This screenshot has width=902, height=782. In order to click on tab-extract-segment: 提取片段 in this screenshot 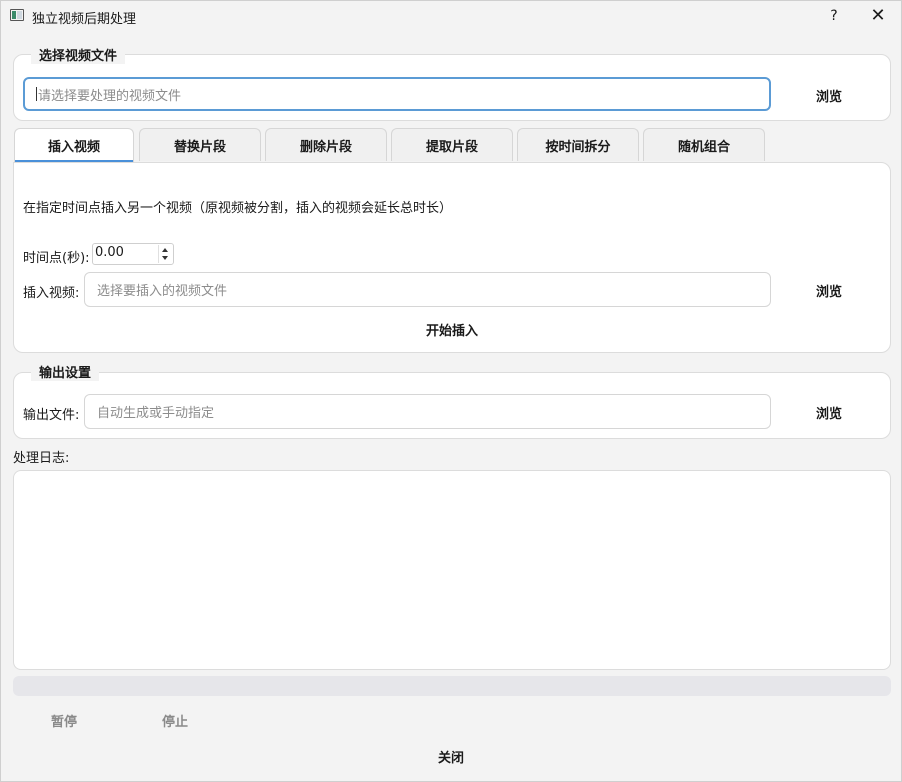, I will do `click(452, 144)`.